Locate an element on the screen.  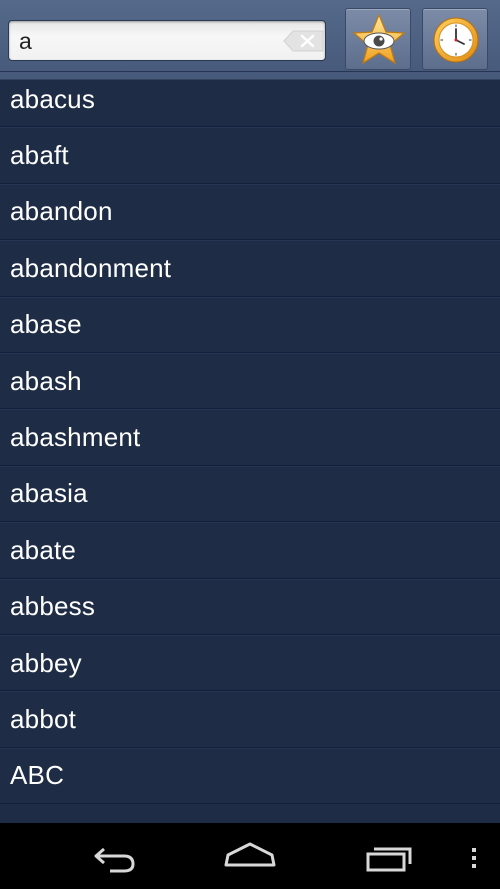
word-label: ABC is located at coordinates (37, 775).